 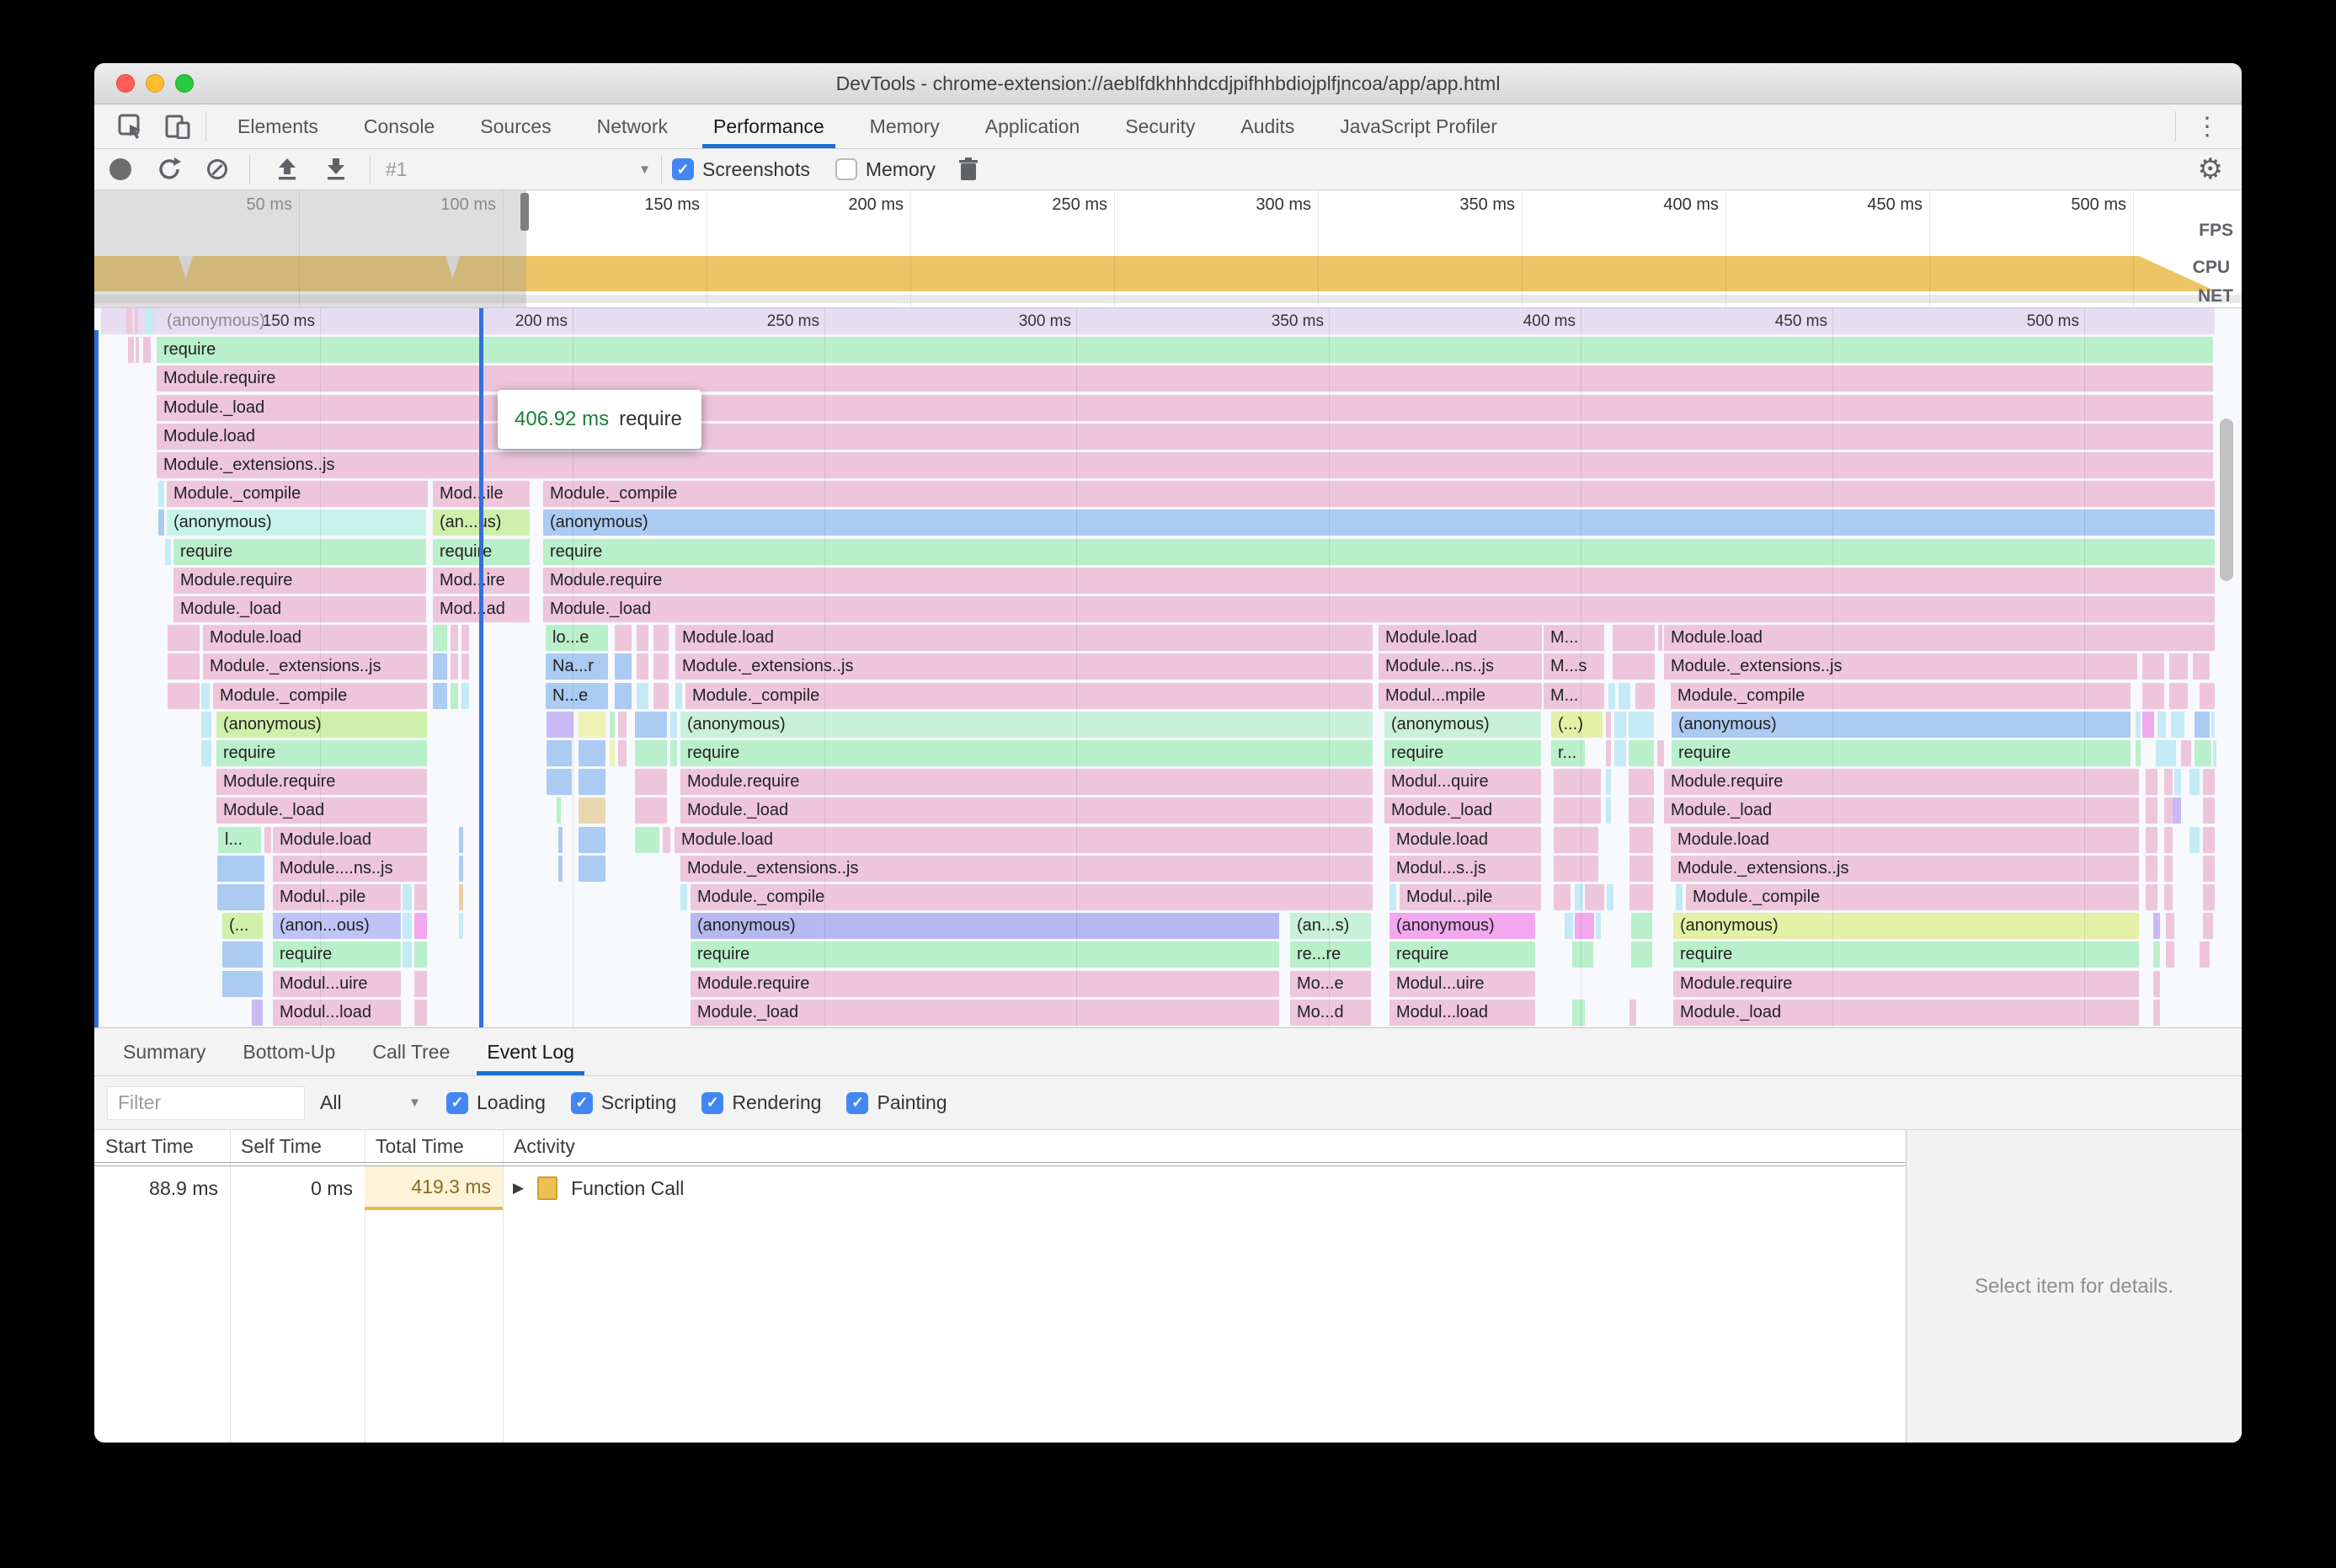 What do you see at coordinates (846, 169) in the screenshot?
I see `memory-checkbox: ✓` at bounding box center [846, 169].